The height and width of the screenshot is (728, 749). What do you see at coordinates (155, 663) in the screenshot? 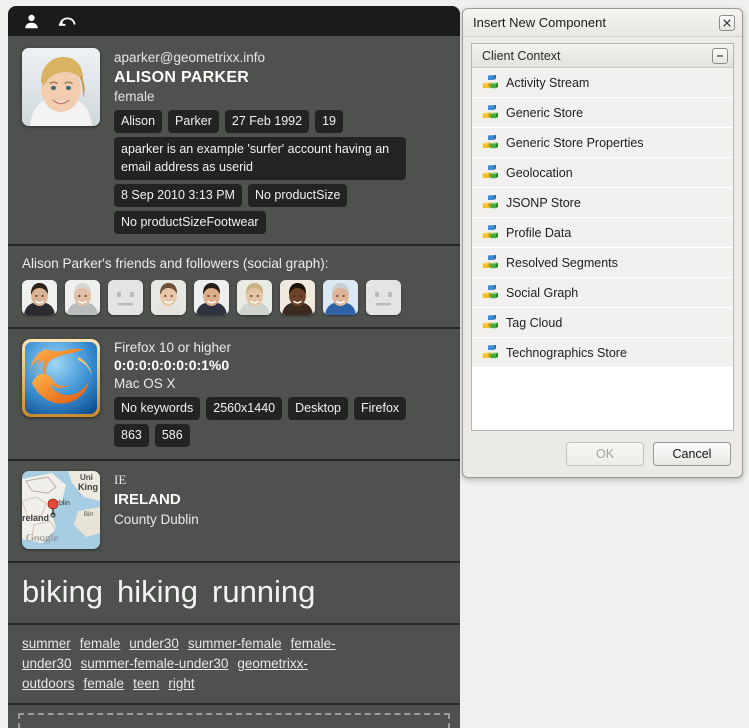
I see `segment-link: summer-female-under30` at bounding box center [155, 663].